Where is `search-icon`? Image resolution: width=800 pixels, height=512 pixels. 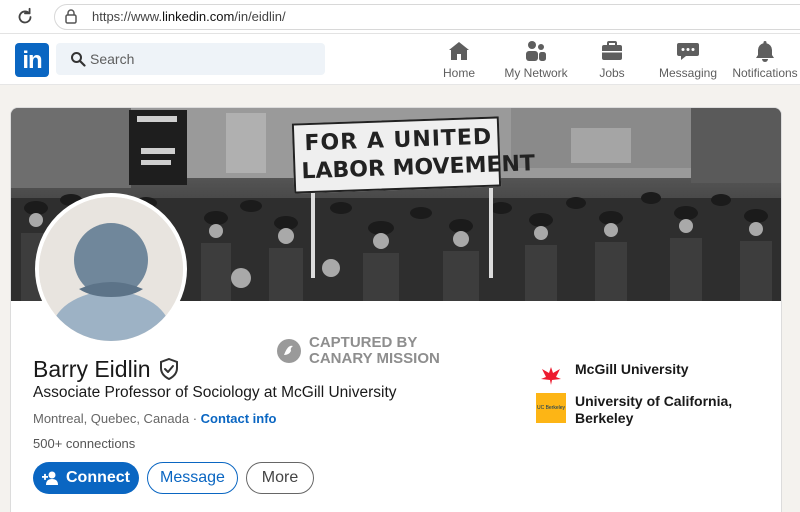
search-icon is located at coordinates (78, 59).